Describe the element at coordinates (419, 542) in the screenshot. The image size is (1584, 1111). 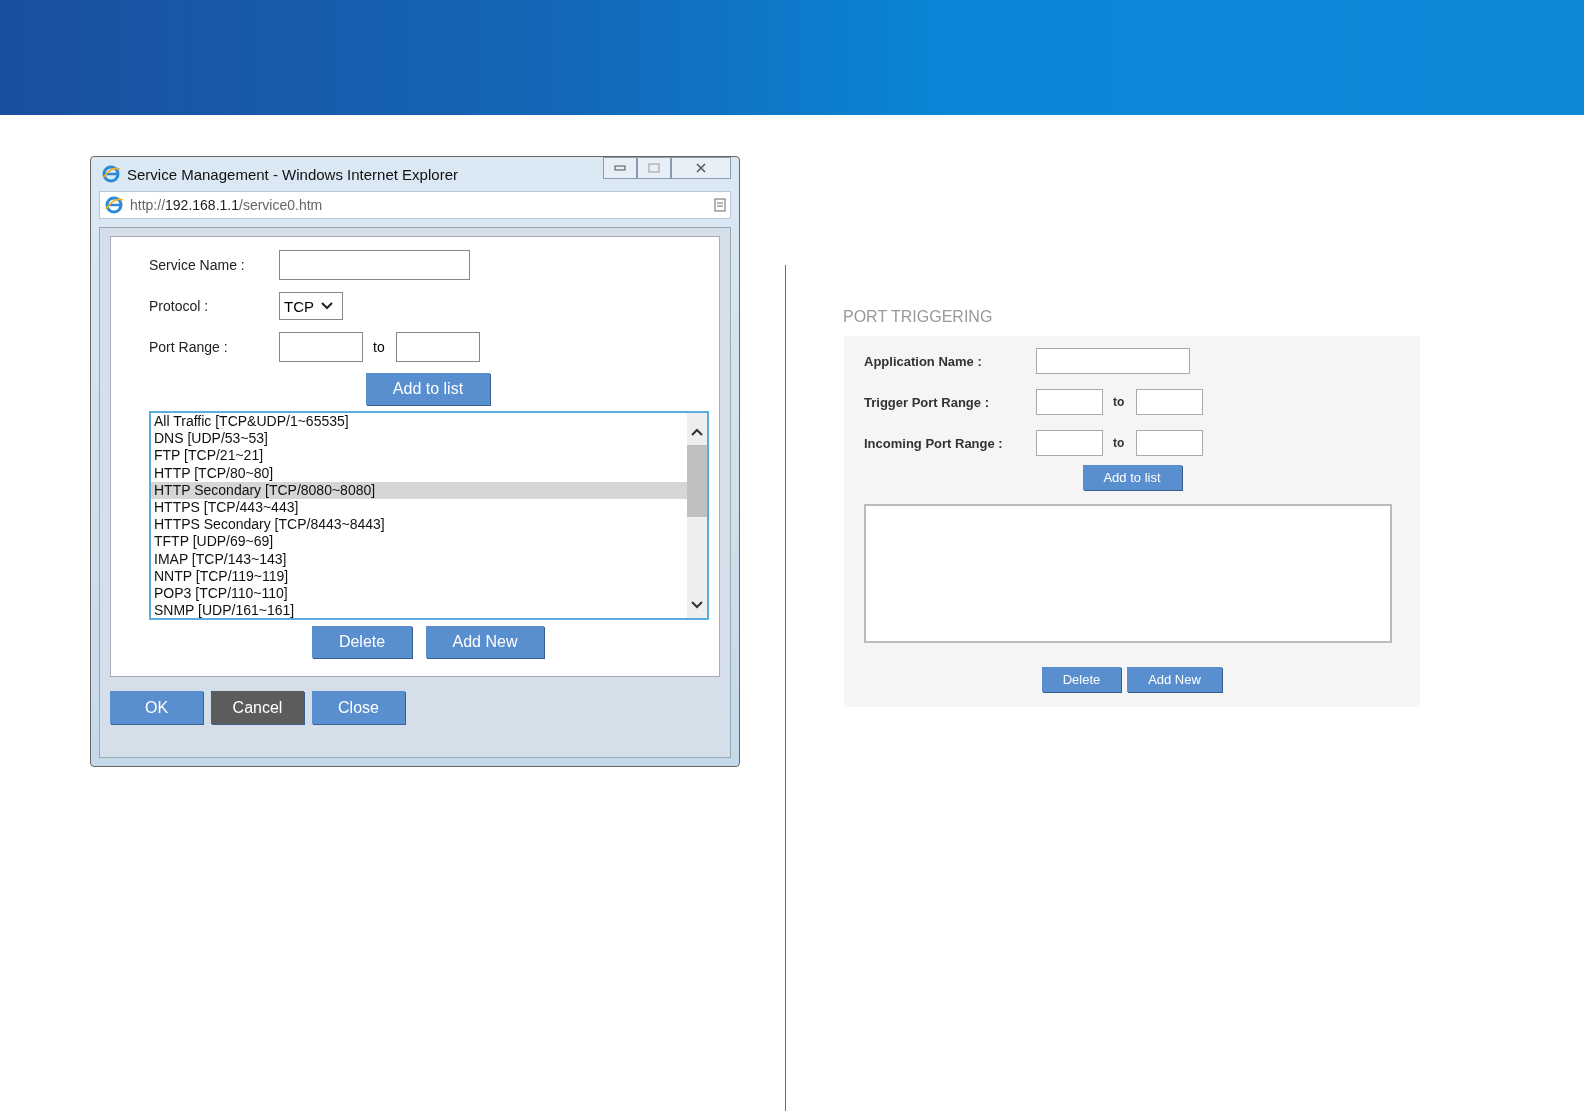
I see `list-item: TFTP [UDP/69~69]` at that location.